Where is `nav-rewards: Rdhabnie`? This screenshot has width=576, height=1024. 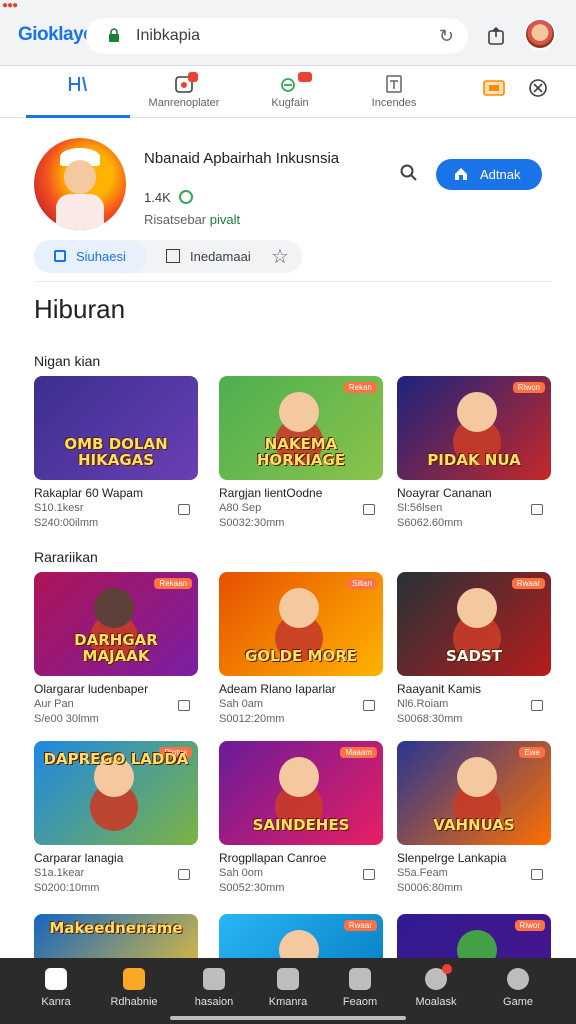
nav-rewards: Rdhabnie is located at coordinates (134, 991).